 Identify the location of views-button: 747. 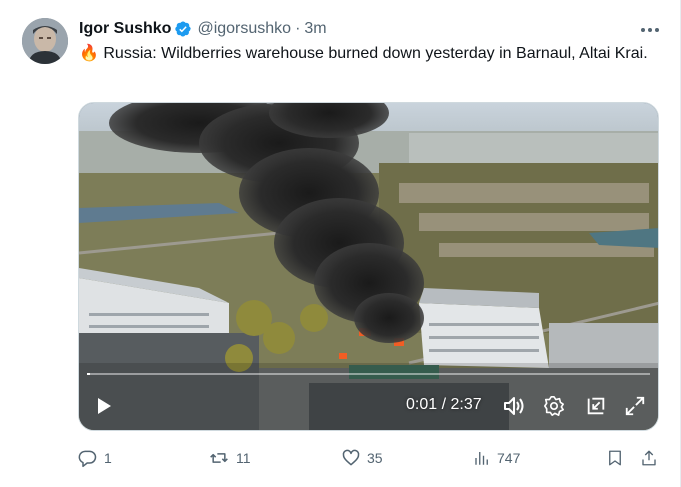
(496, 458).